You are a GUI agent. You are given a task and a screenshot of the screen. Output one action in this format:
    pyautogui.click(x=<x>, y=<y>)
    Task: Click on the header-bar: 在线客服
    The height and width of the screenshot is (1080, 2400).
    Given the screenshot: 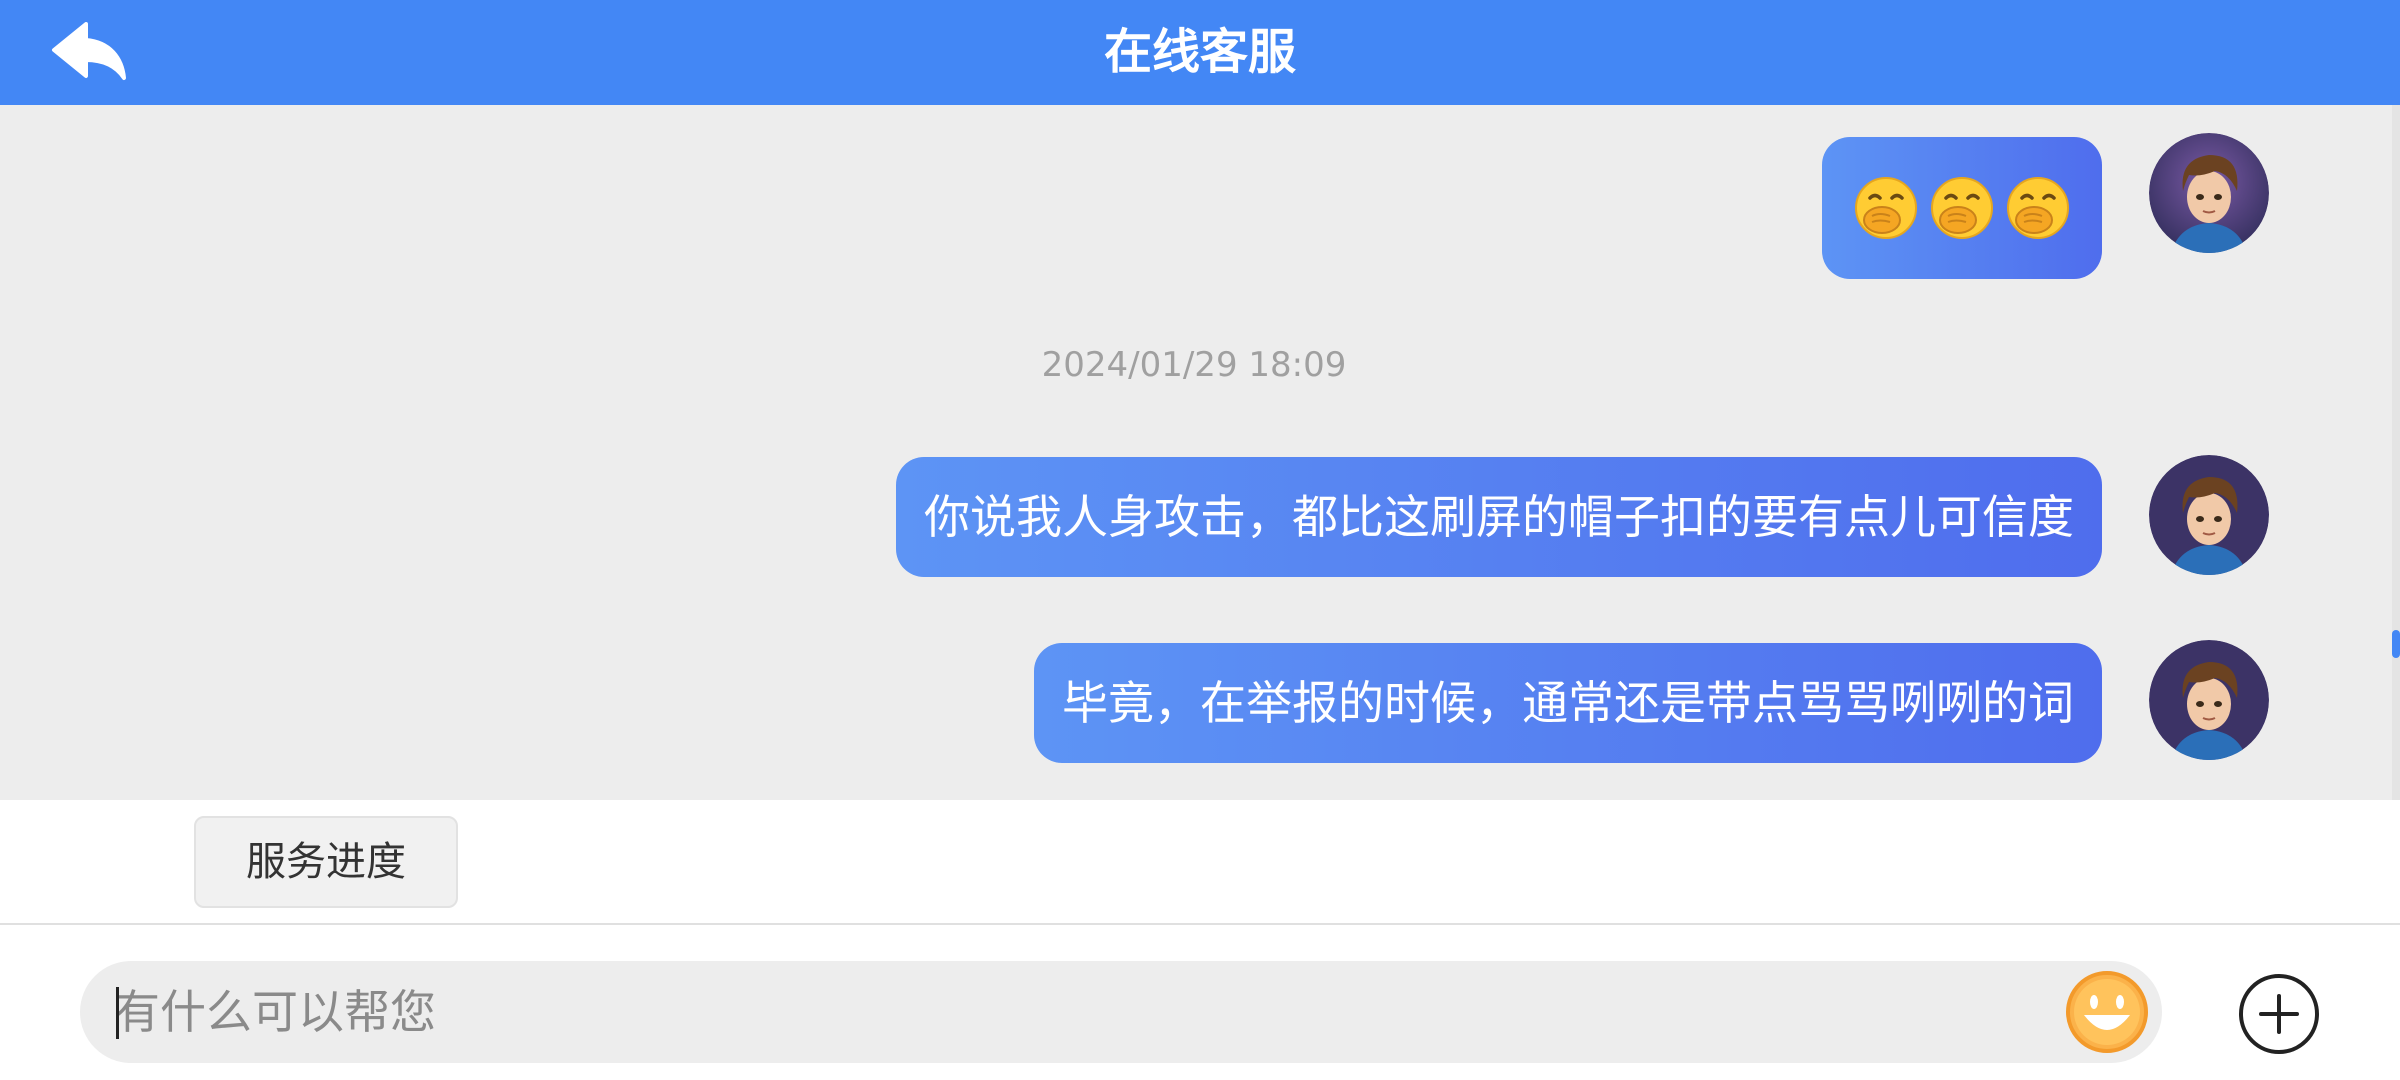 What is the action you would take?
    pyautogui.click(x=1200, y=52)
    